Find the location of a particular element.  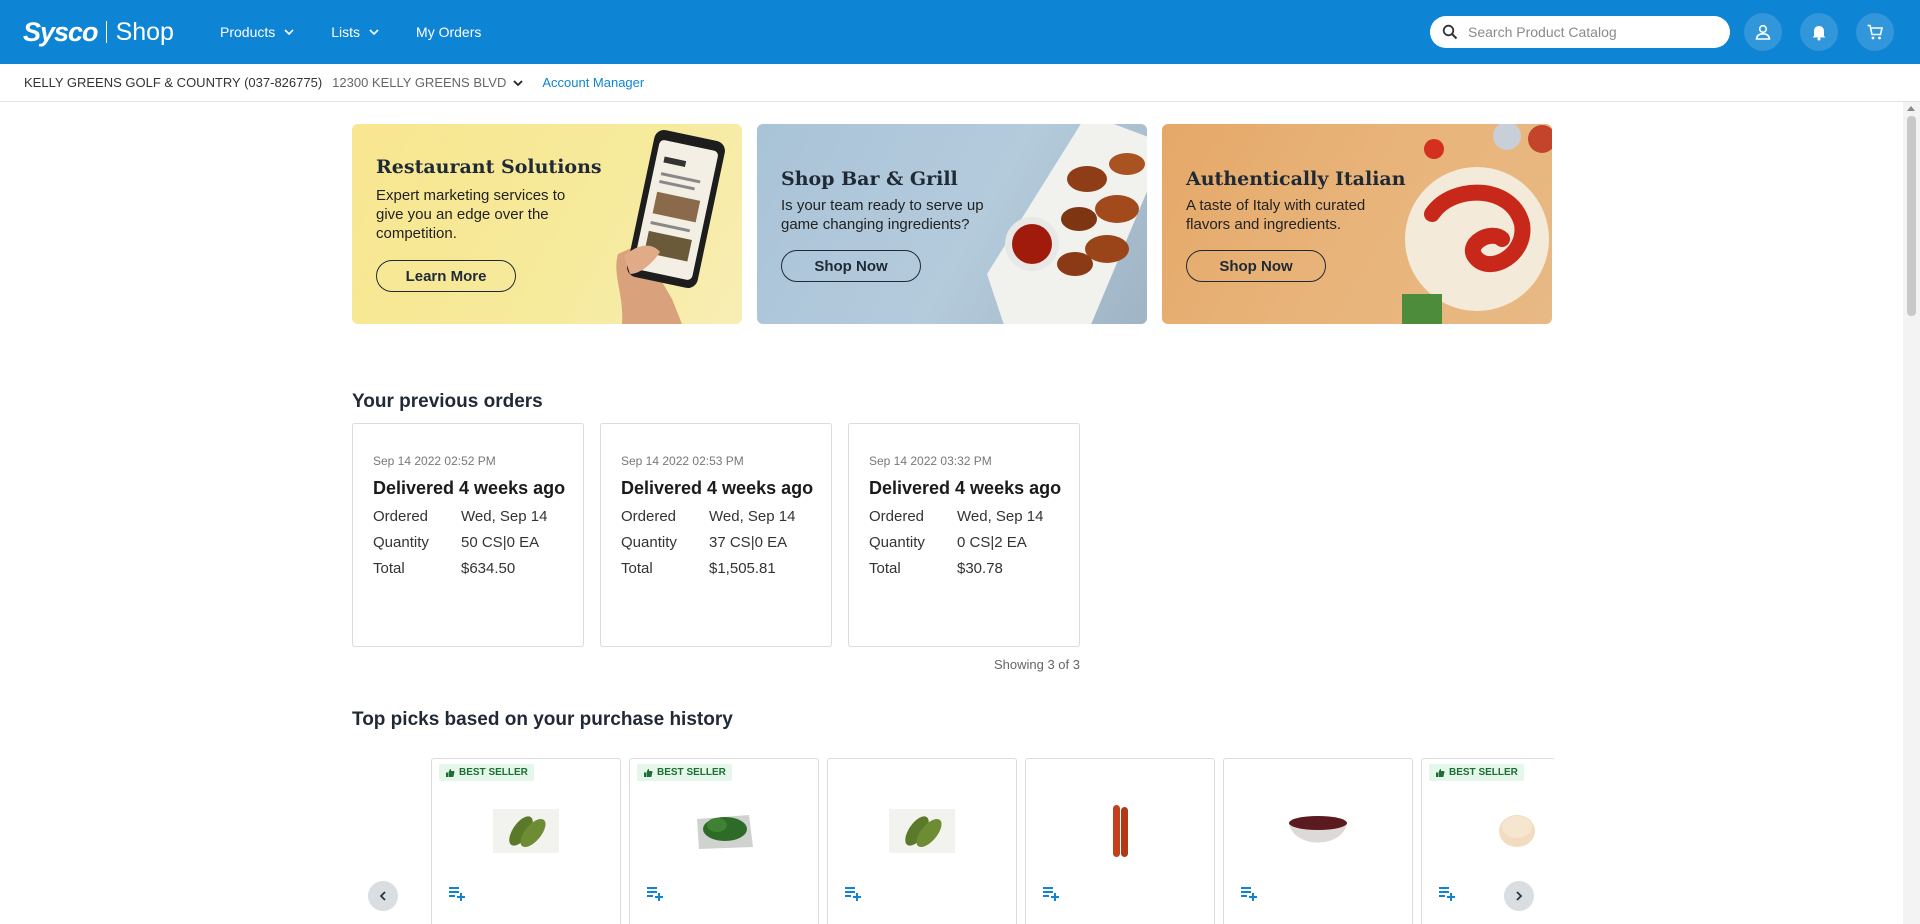

nav-my-orders: My Orders is located at coordinates (448, 32).